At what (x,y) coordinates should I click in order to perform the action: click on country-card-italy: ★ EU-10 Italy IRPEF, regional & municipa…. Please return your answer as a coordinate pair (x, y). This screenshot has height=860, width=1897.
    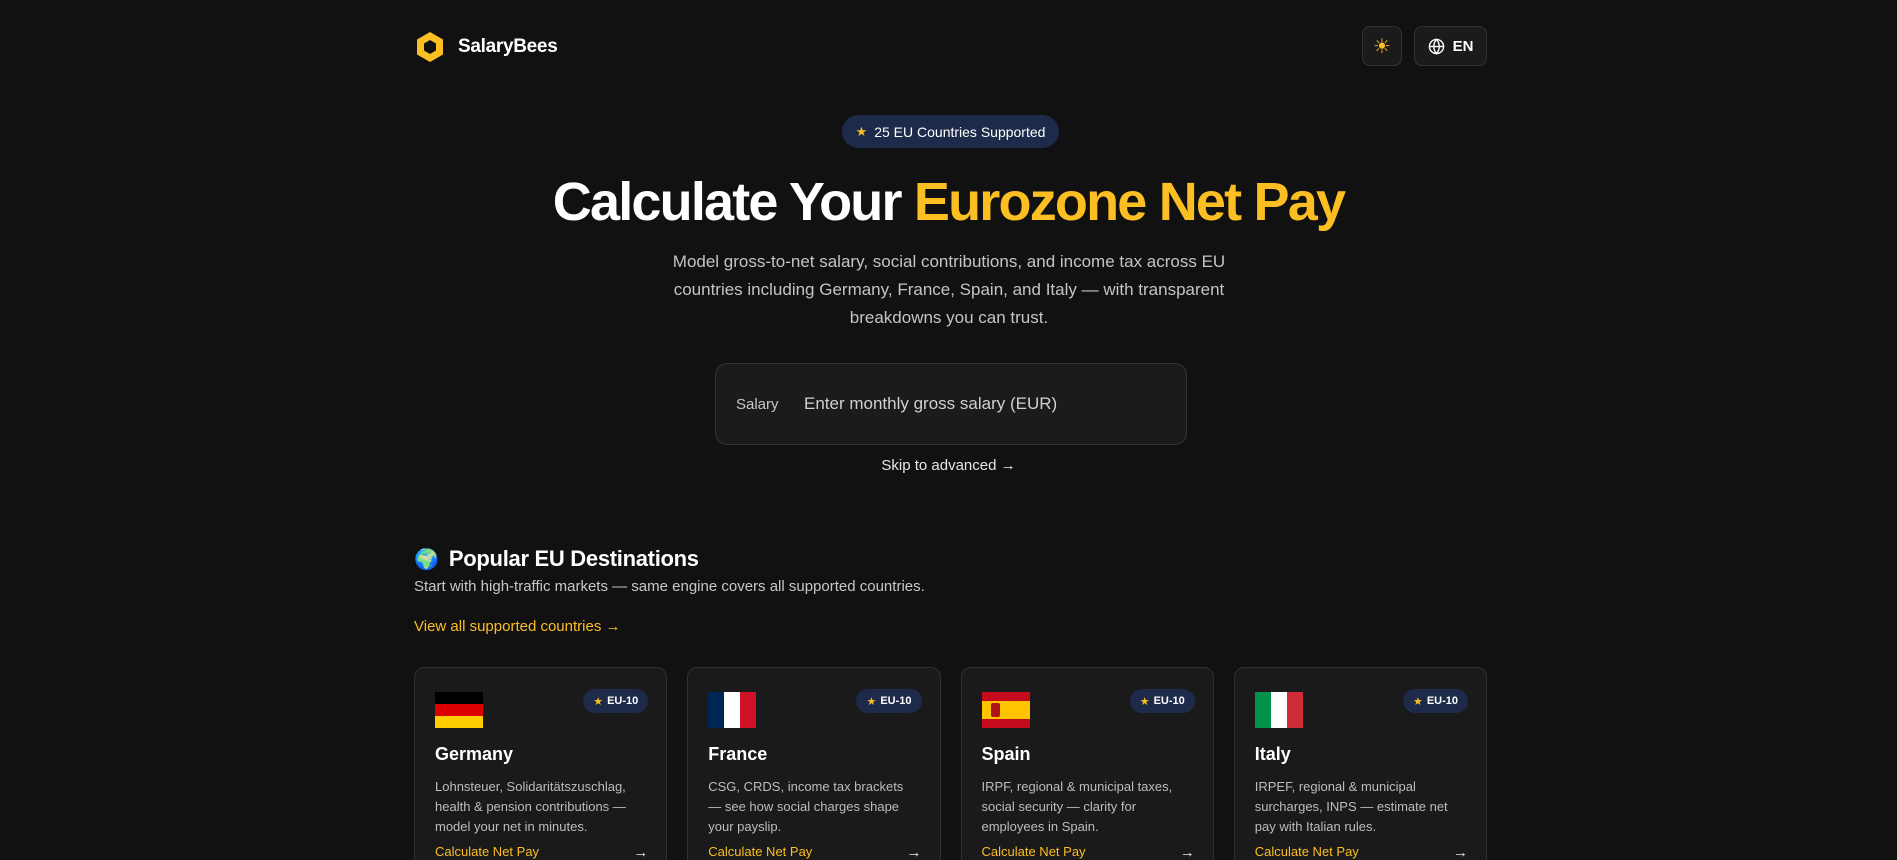
    Looking at the image, I should click on (1360, 763).